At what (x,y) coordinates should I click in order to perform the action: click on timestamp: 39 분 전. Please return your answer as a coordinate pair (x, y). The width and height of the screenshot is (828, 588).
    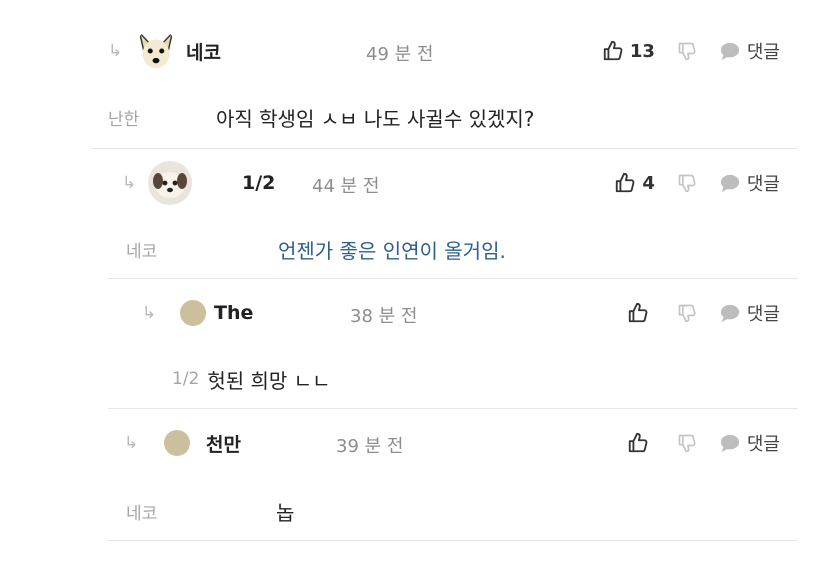
    Looking at the image, I should click on (370, 446).